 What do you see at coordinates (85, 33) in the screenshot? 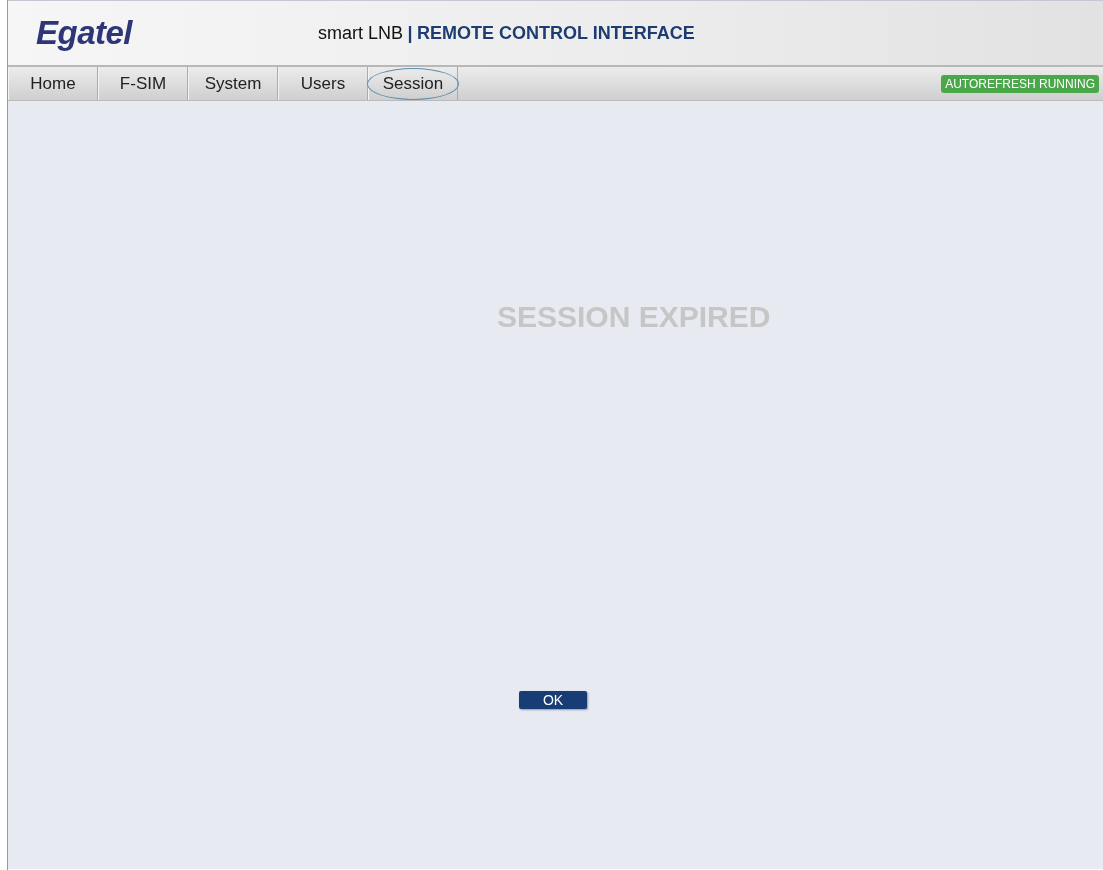
I see `logo: Egatel` at bounding box center [85, 33].